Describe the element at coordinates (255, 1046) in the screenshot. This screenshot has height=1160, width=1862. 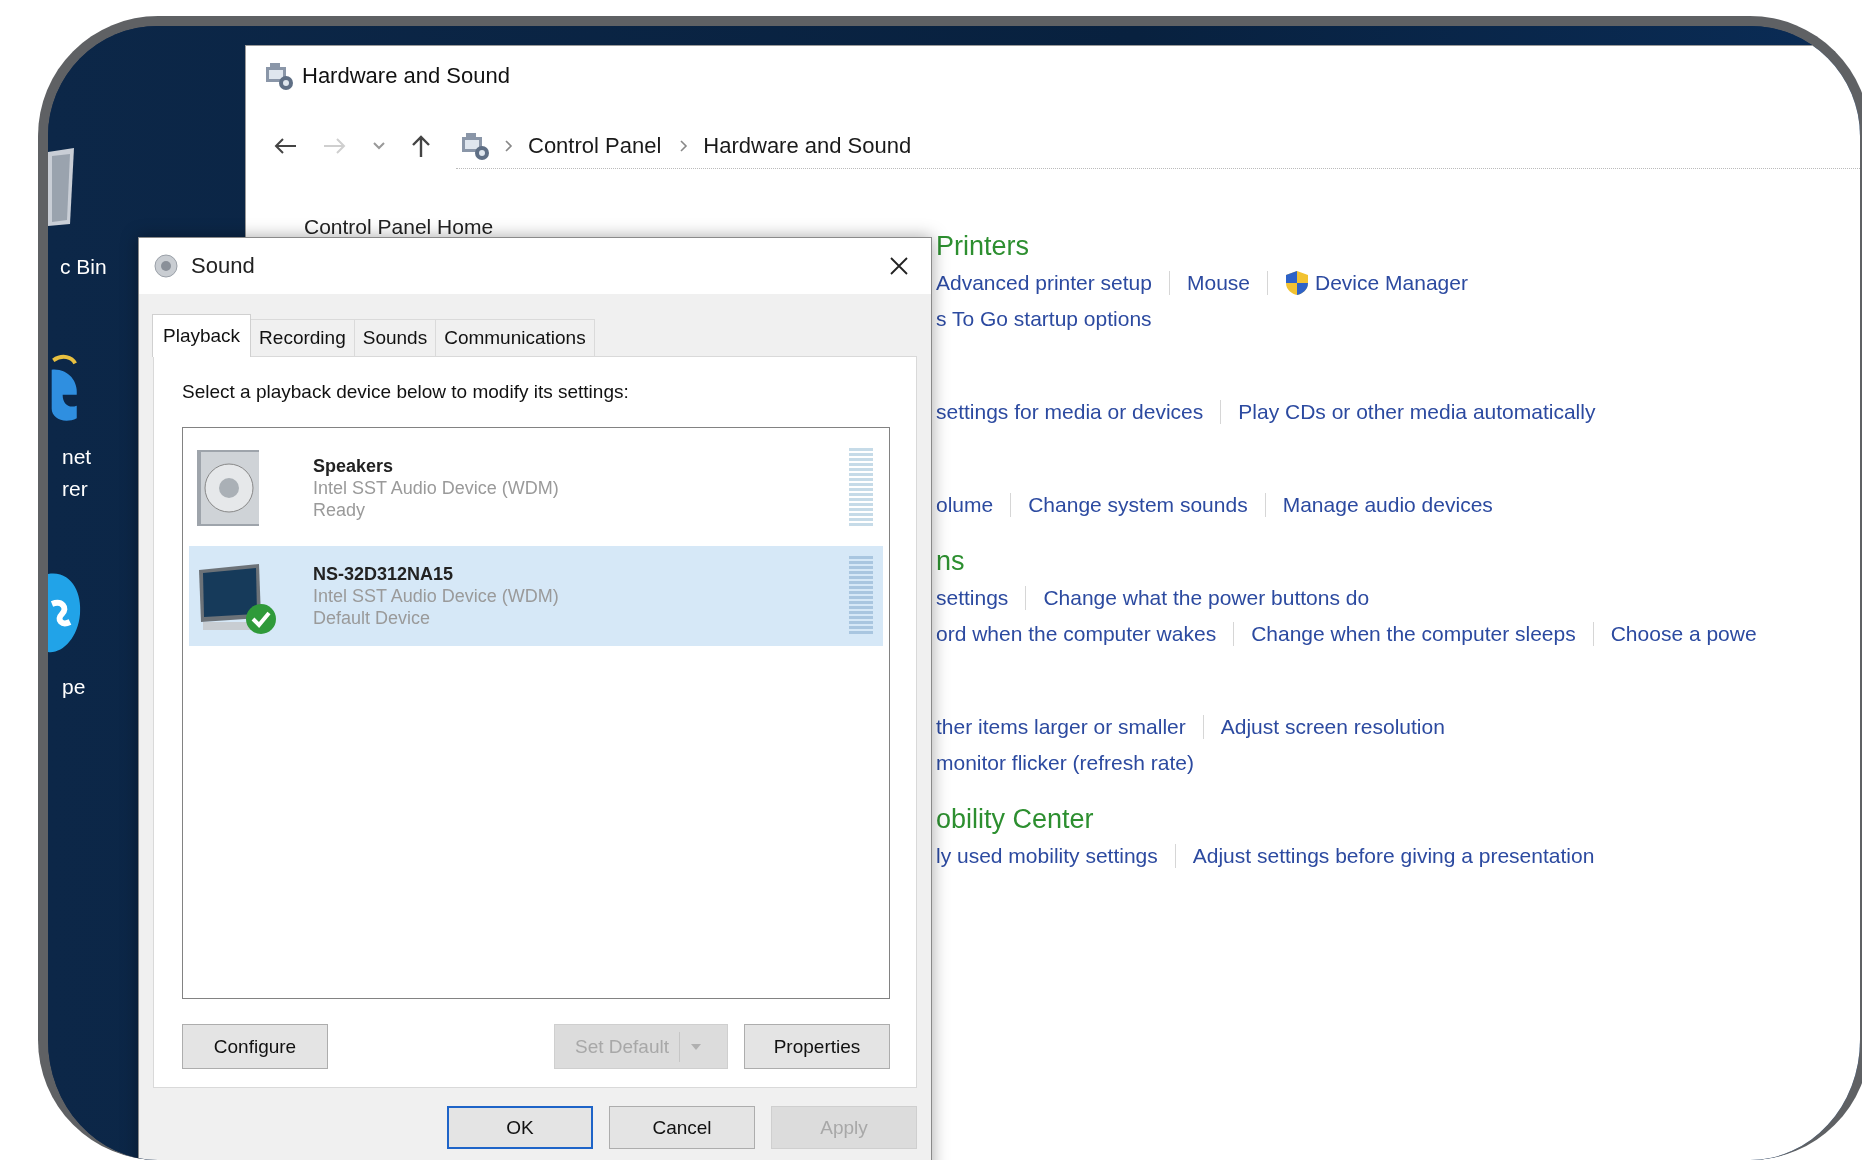
I see `button: Configure` at that location.